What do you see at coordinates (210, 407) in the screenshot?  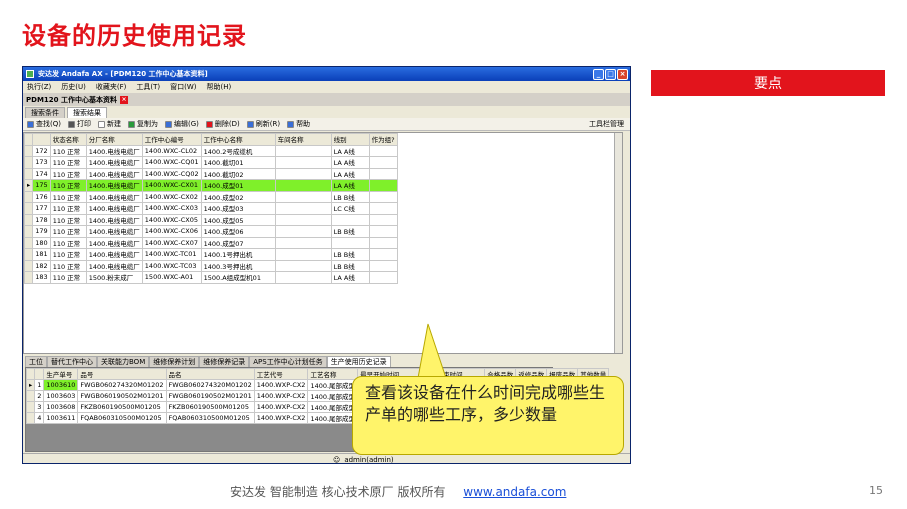 I see `table-cell: FKZB060190500M01205` at bounding box center [210, 407].